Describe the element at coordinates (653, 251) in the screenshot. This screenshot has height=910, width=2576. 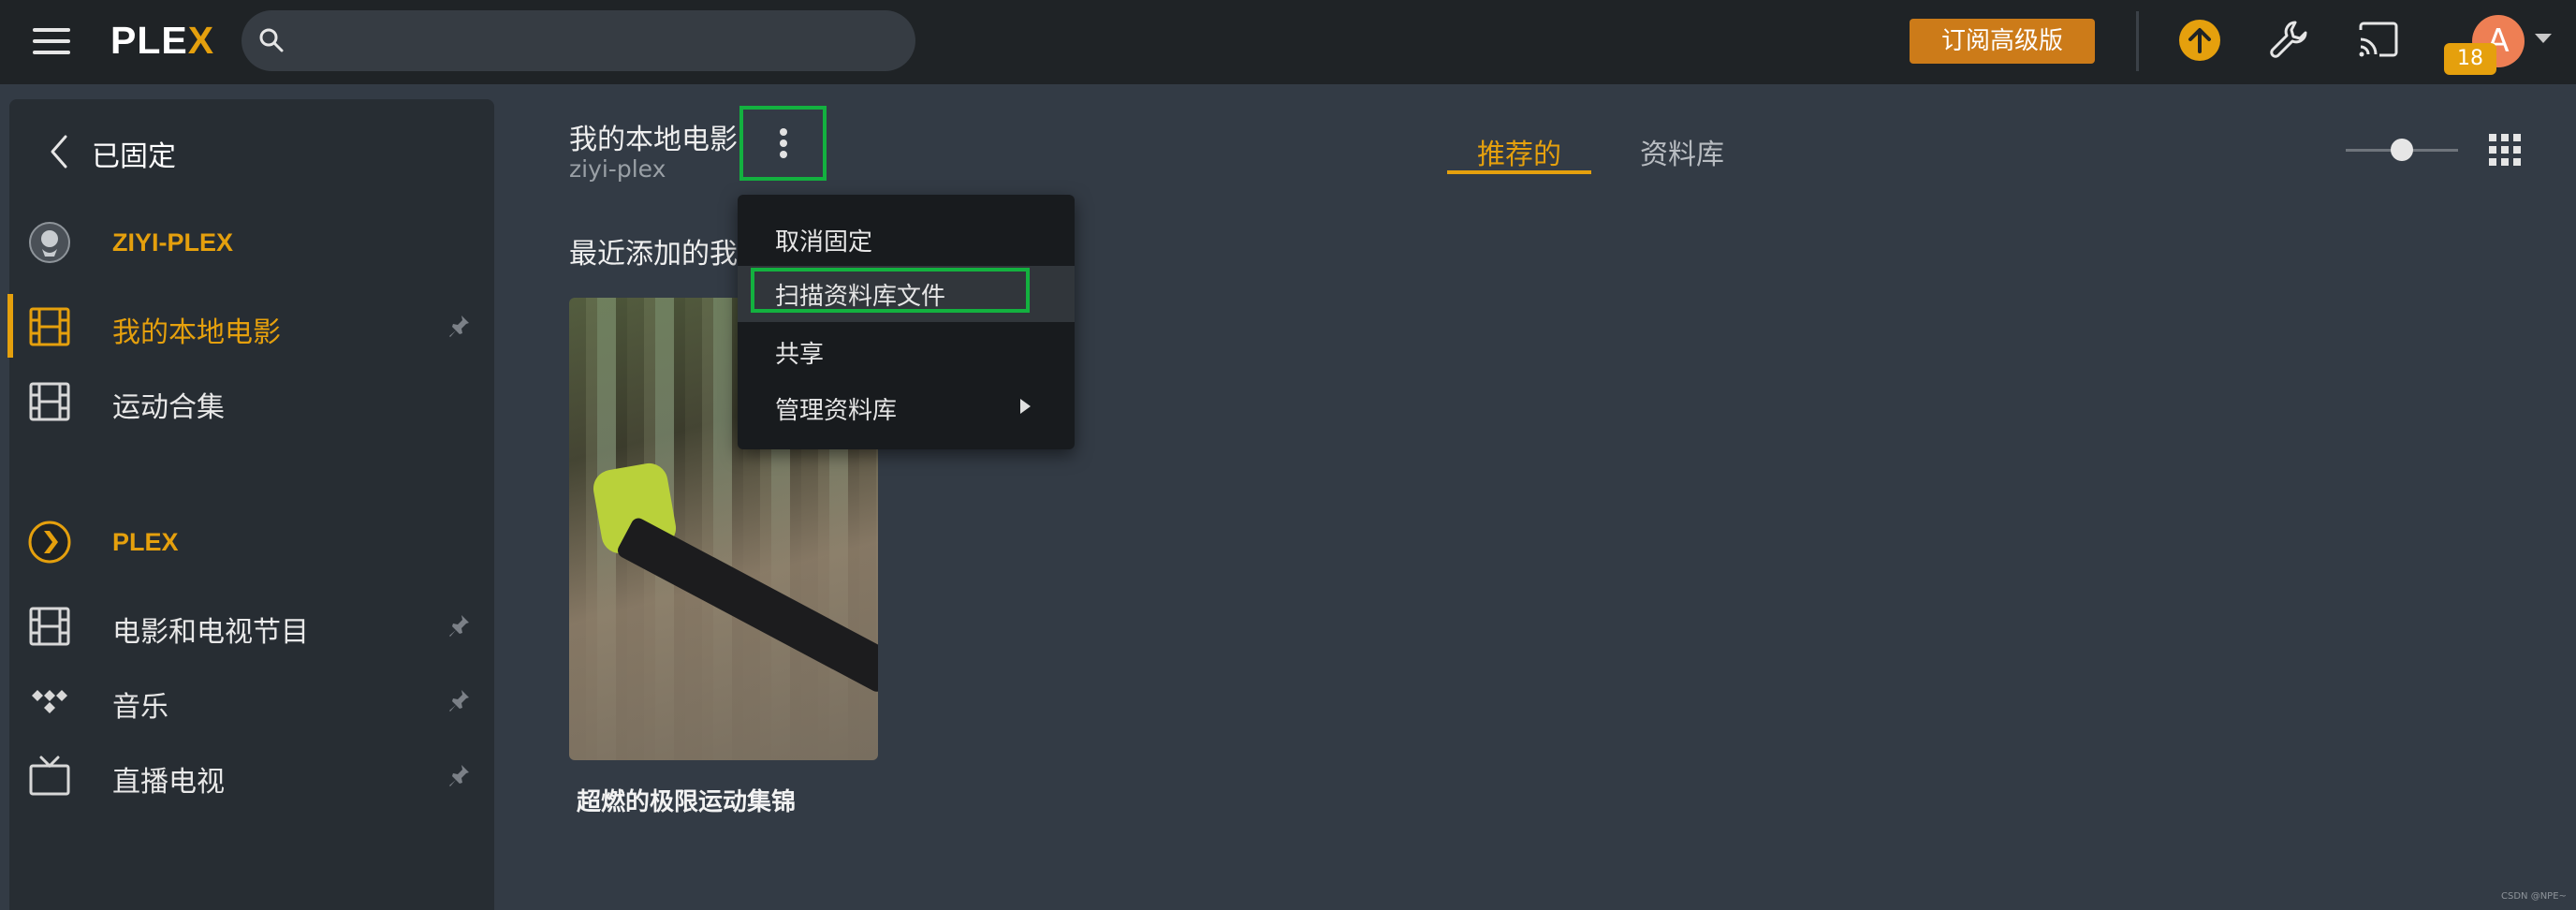
I see `recently-added-heading: 最近添加的我` at that location.